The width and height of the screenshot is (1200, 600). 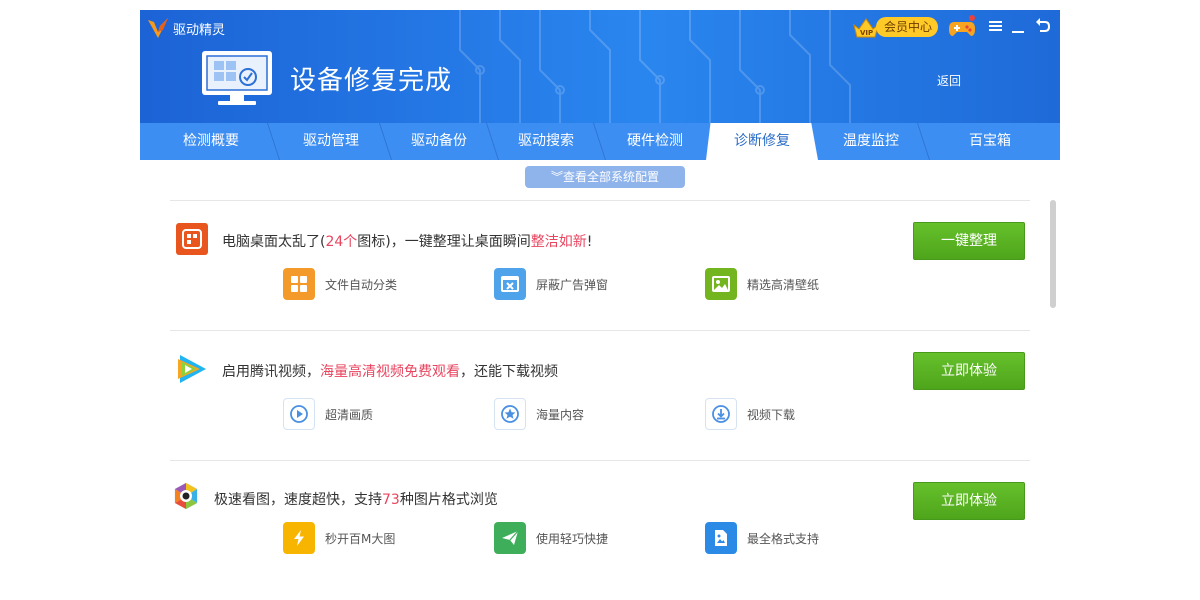 I want to click on feature-label: 超清画质, so click(x=349, y=414).